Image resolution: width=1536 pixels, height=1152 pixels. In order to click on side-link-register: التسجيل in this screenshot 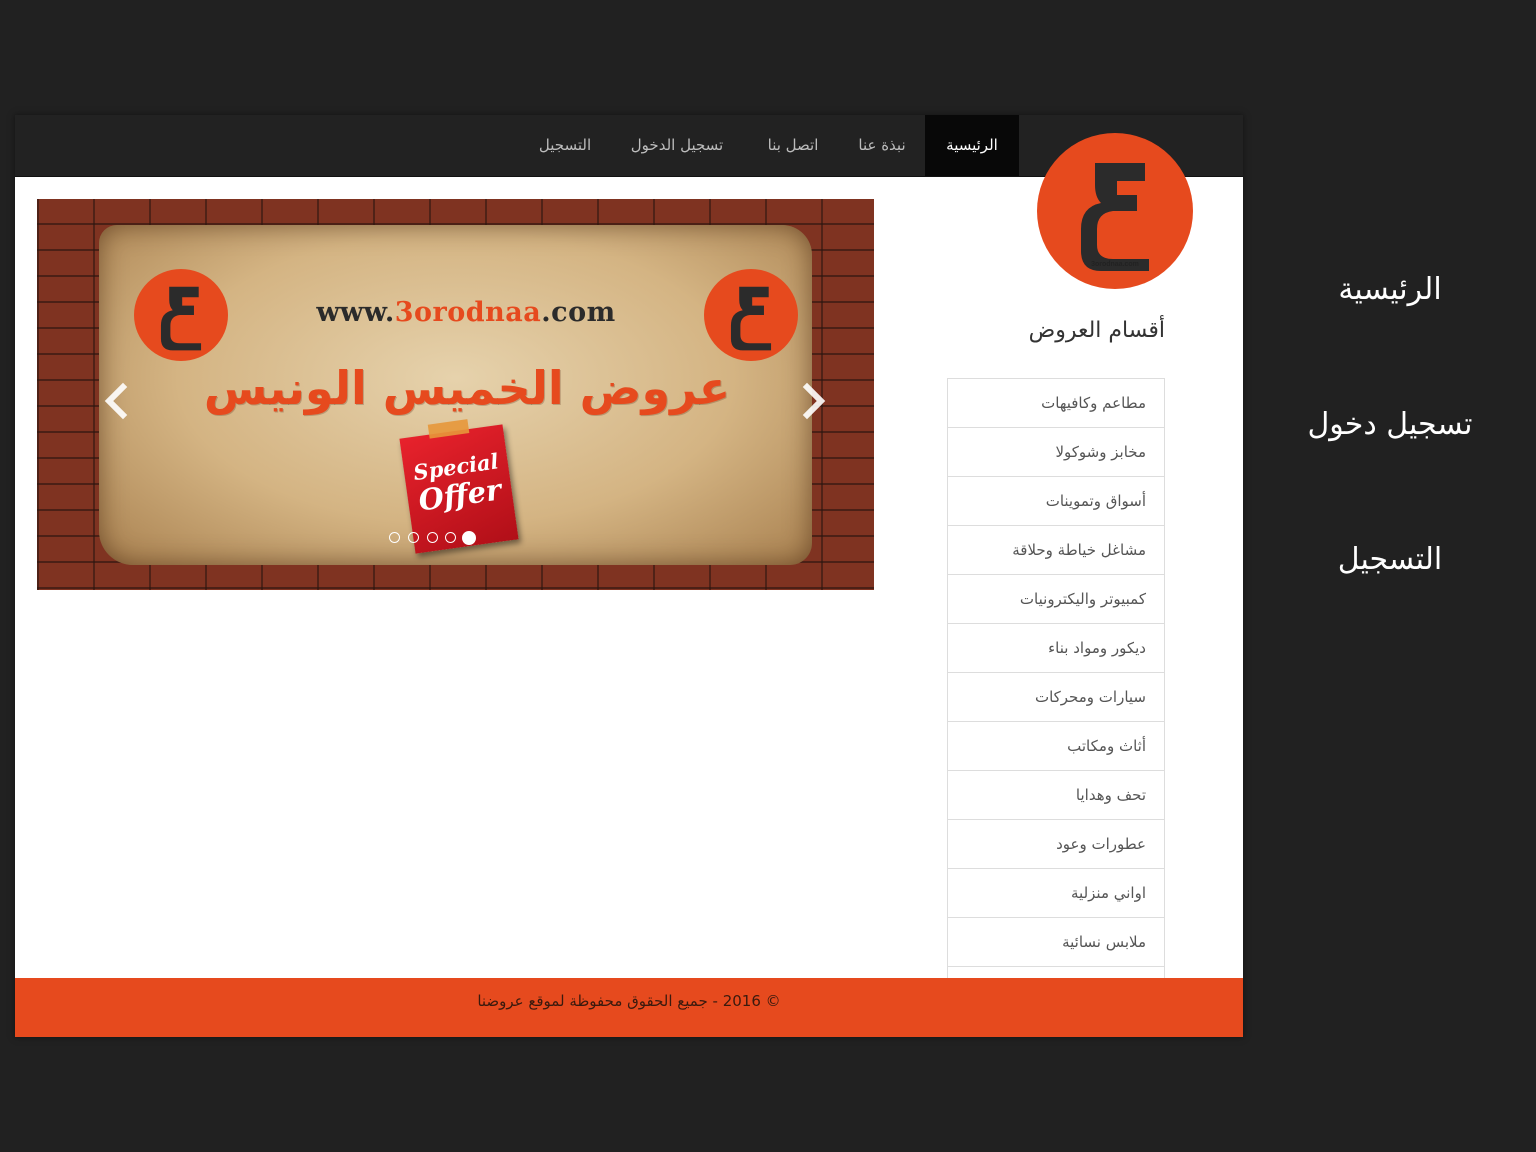, I will do `click(1390, 559)`.